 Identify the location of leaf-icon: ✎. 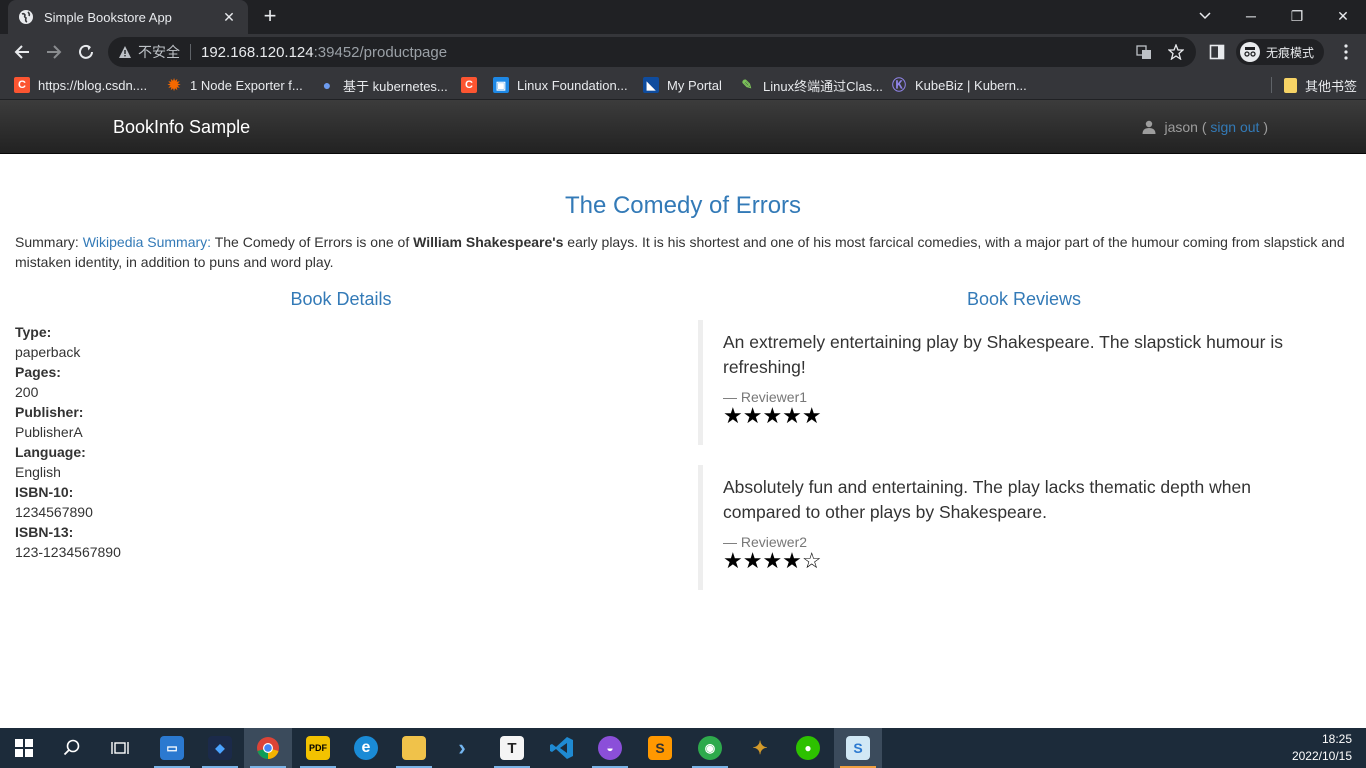
(747, 84).